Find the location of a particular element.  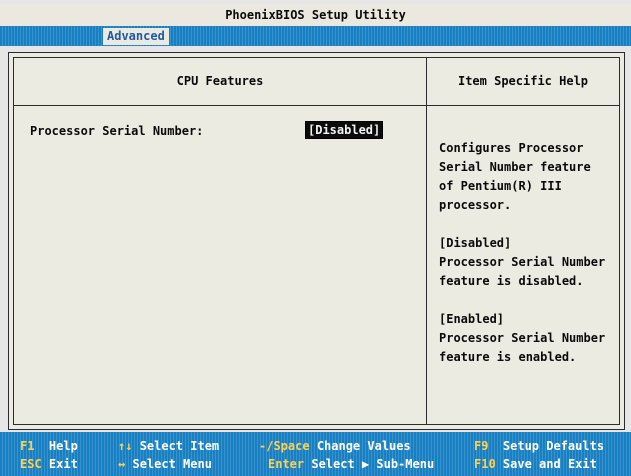

key-exit: ESC Exit is located at coordinates (49, 464).